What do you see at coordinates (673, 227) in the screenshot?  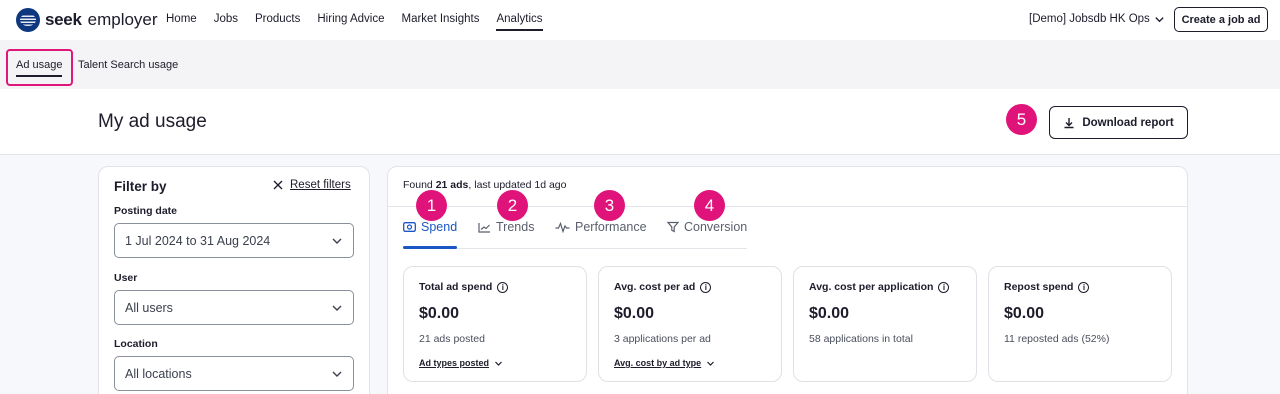 I see `funnel-icon` at bounding box center [673, 227].